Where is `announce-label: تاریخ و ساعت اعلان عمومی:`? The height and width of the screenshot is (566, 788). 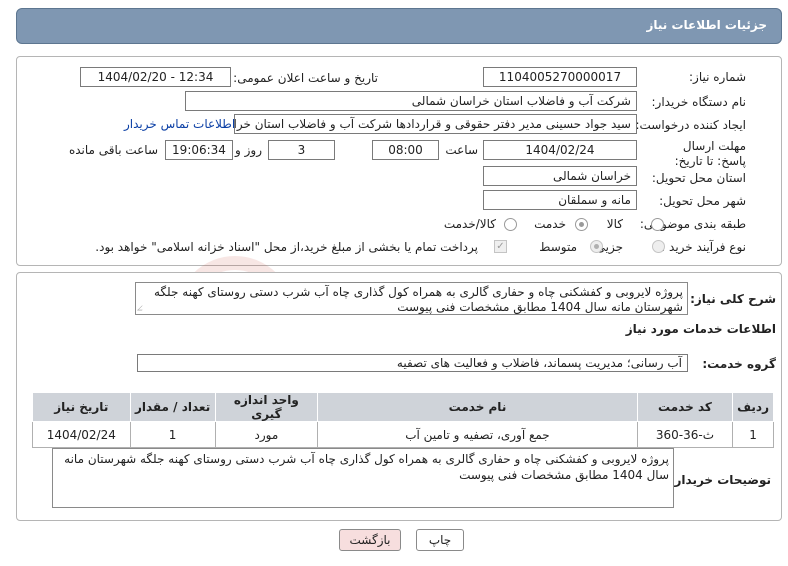 announce-label: تاریخ و ساعت اعلان عمومی: is located at coordinates (305, 78).